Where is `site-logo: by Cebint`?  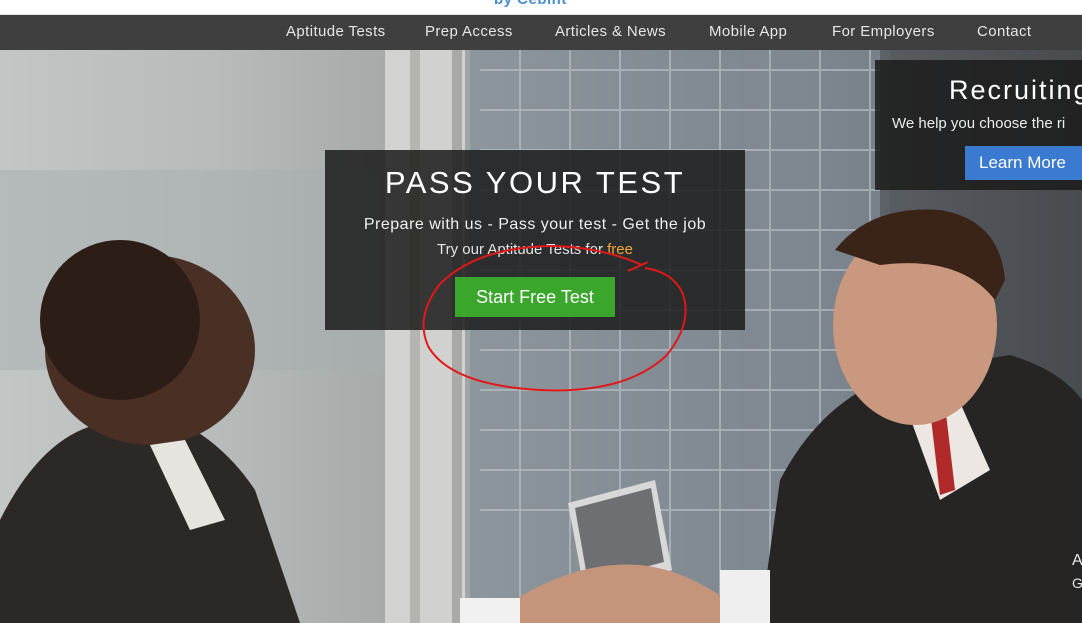
site-logo: by Cebint is located at coordinates (530, 4).